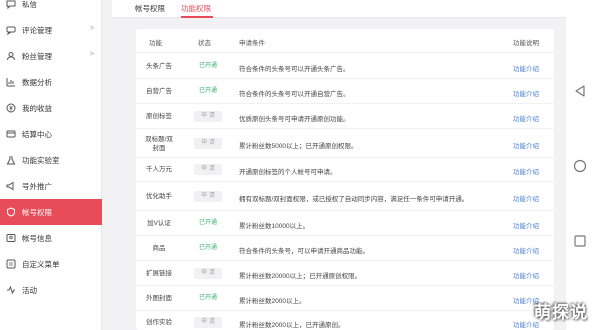 This screenshot has width=594, height=330. Describe the element at coordinates (196, 8) in the screenshot. I see `tab-function-permission: 功能权限` at that location.